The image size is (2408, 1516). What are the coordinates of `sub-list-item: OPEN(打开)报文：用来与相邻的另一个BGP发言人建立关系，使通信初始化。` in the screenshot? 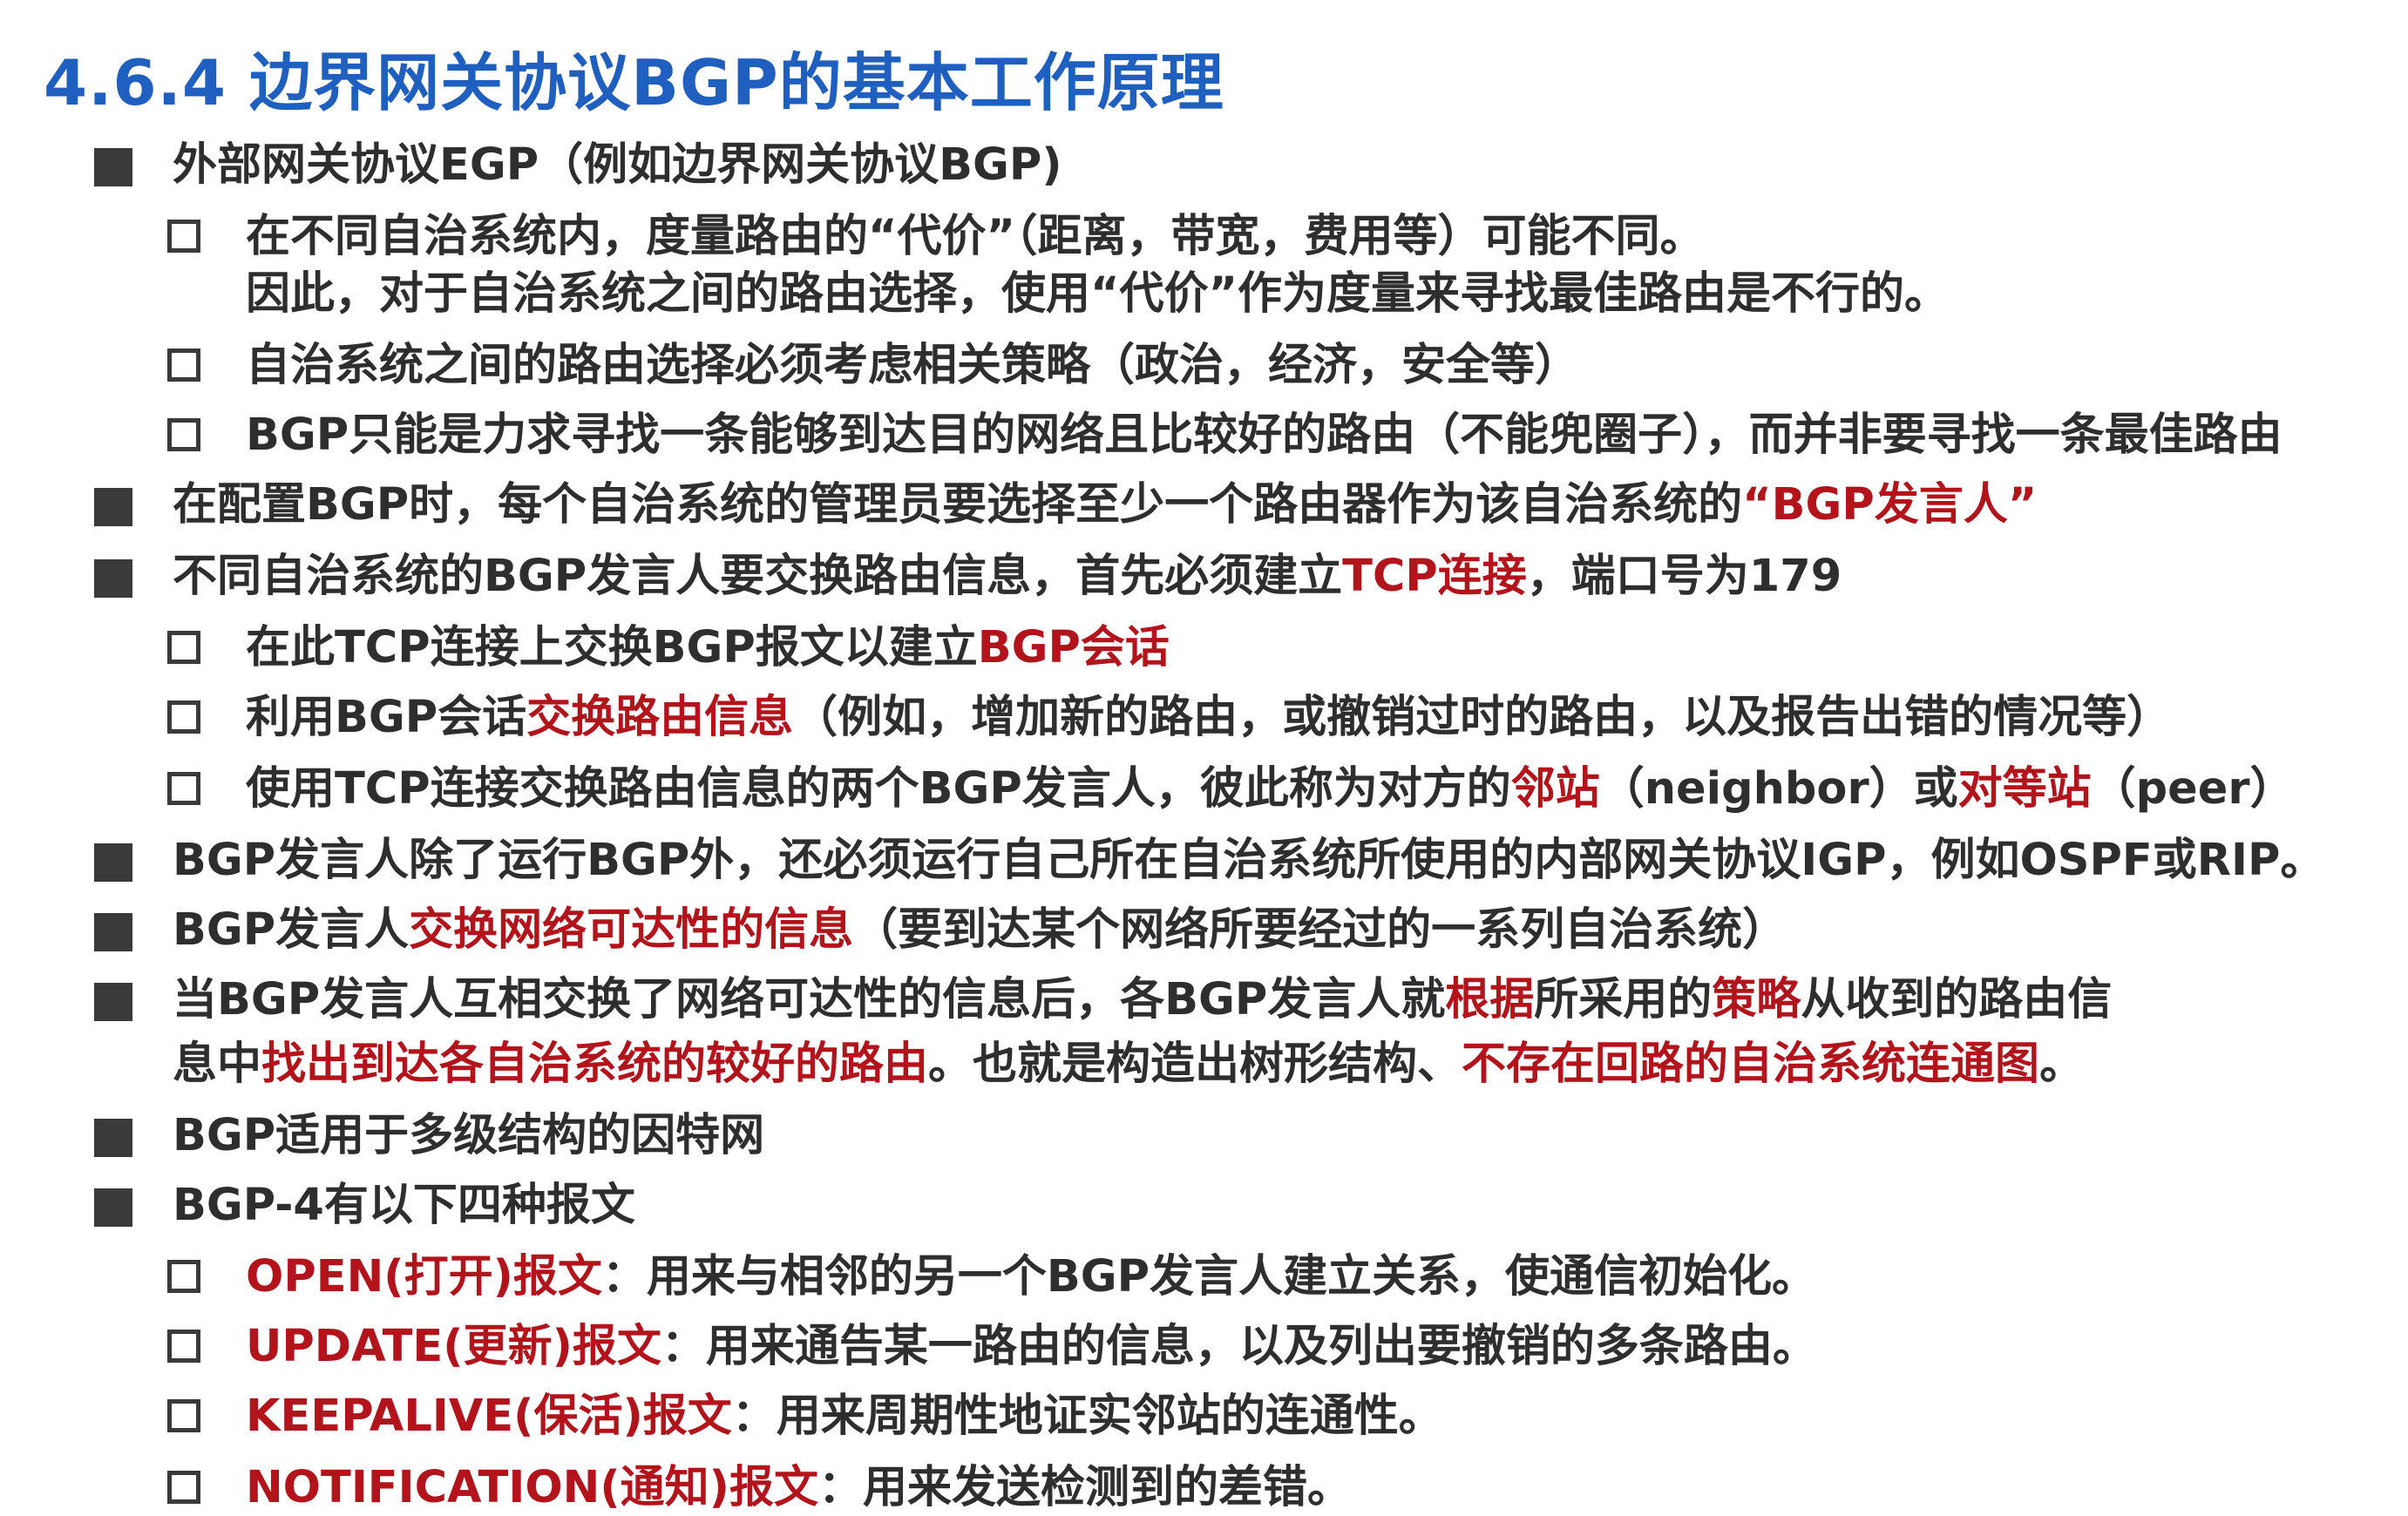 It's located at (1031, 1277).